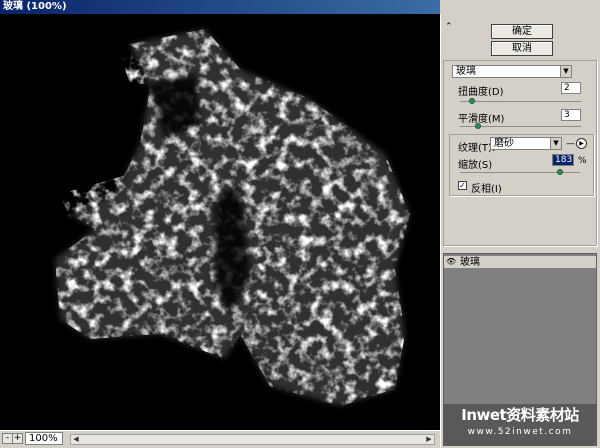 The image size is (600, 448). What do you see at coordinates (520, 415) in the screenshot?
I see `watermark-main-text: Inwet资料素材站` at bounding box center [520, 415].